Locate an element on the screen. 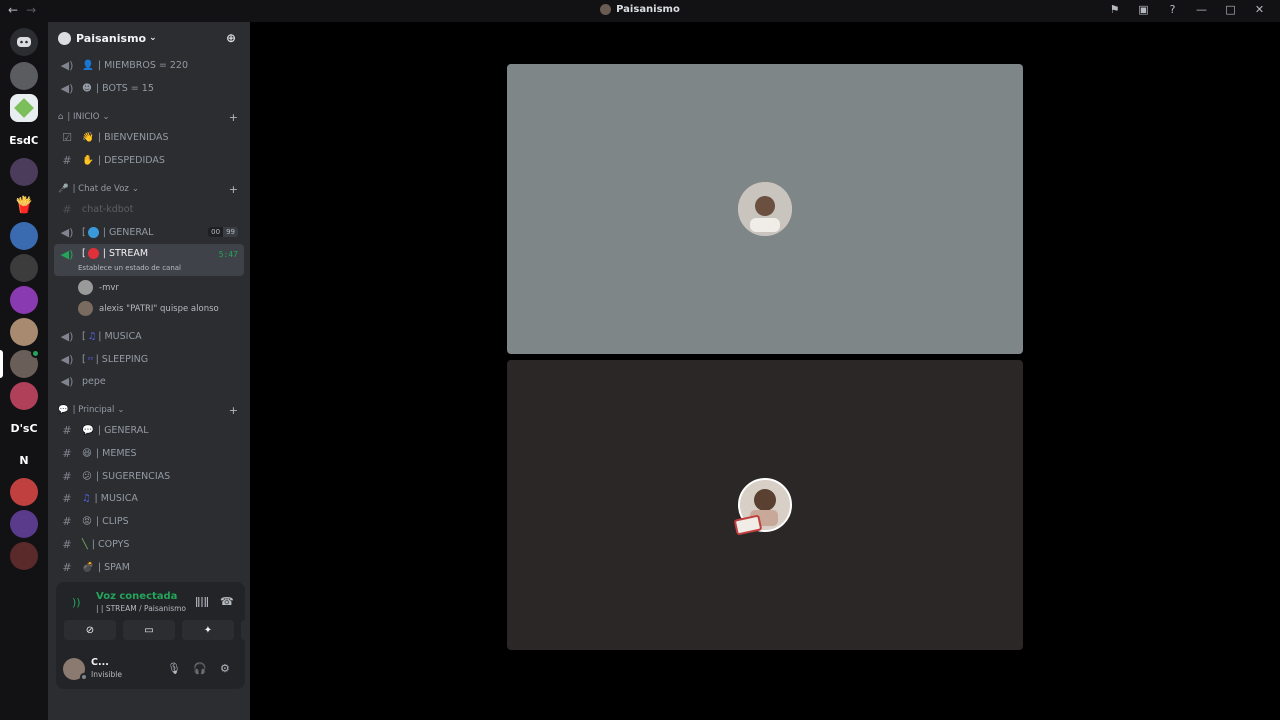 The height and width of the screenshot is (720, 1280). headphones-icon: 🎧 is located at coordinates (200, 668).